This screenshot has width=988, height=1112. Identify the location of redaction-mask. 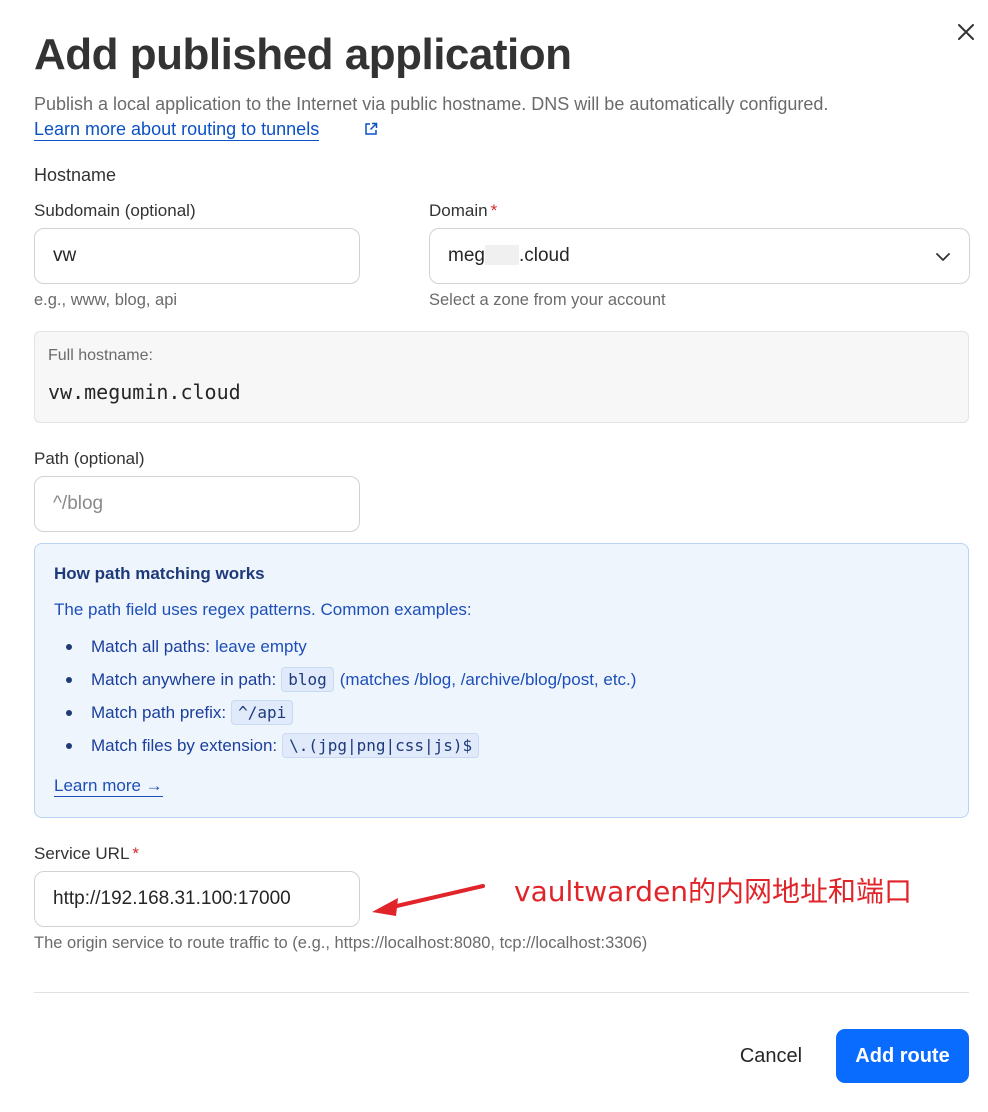
(501, 255).